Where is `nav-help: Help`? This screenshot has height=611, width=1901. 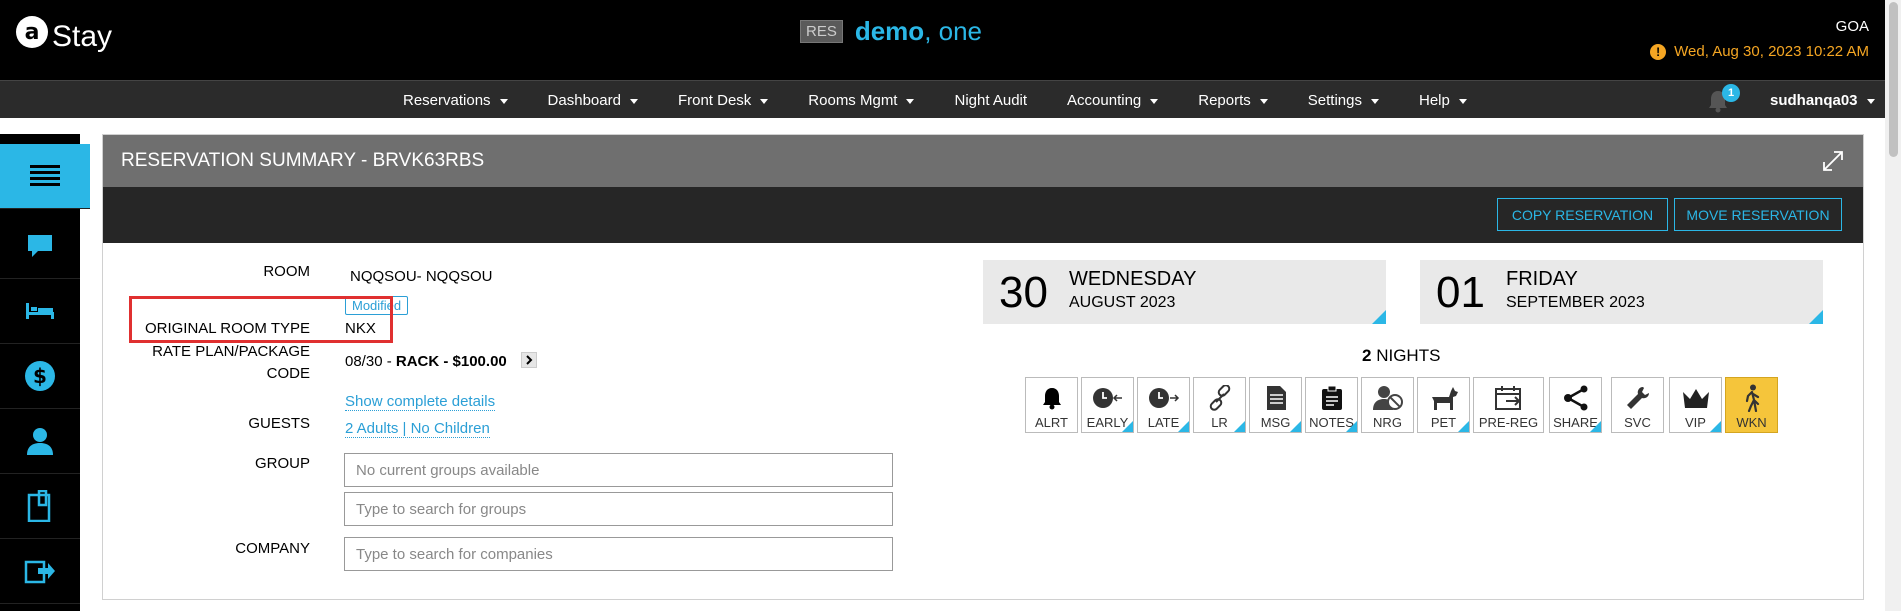 nav-help: Help is located at coordinates (1443, 100).